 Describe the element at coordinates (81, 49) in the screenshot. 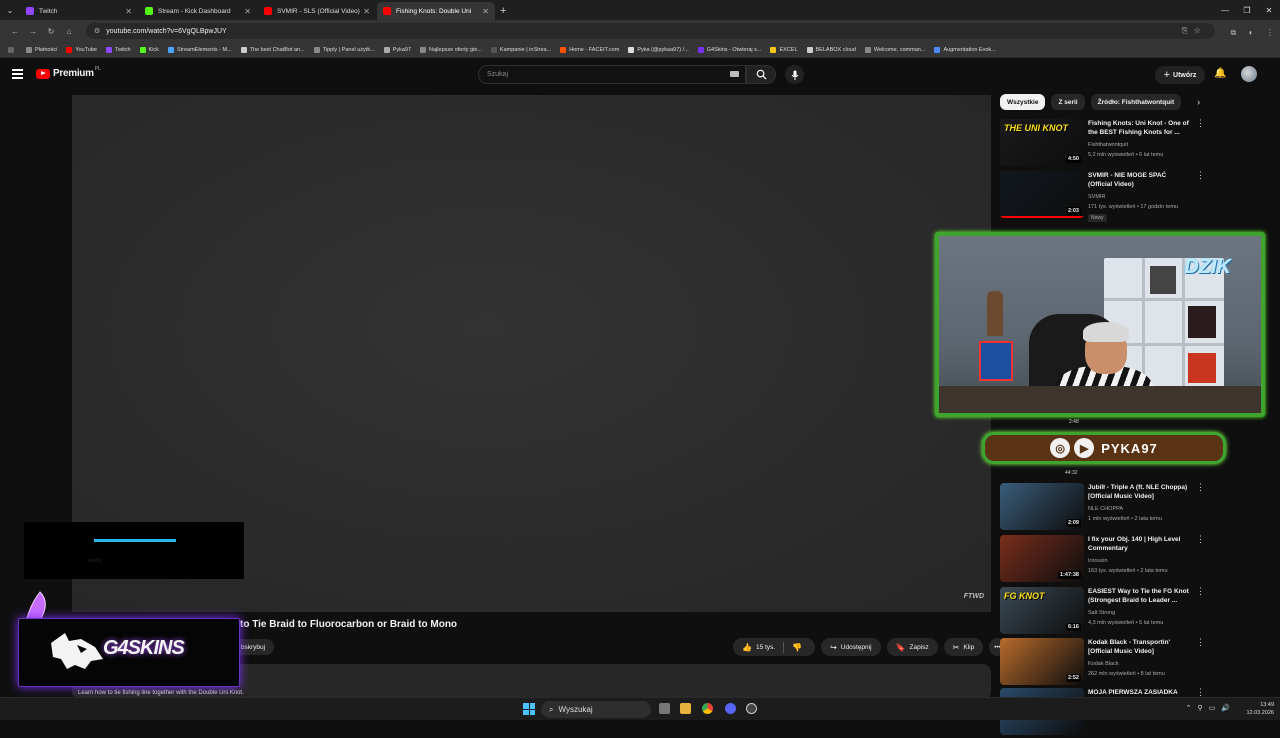

I see `bookmark-item: YouTube` at that location.